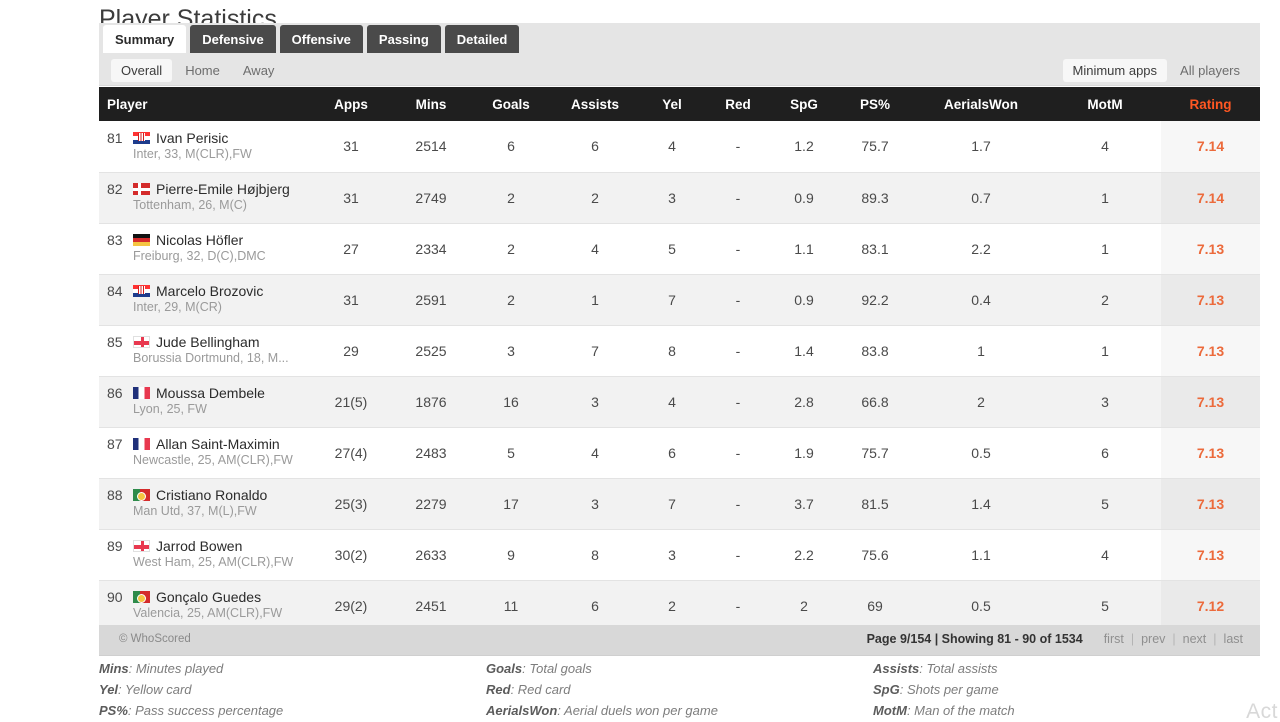  I want to click on column-header-ps: PS%, so click(875, 104).